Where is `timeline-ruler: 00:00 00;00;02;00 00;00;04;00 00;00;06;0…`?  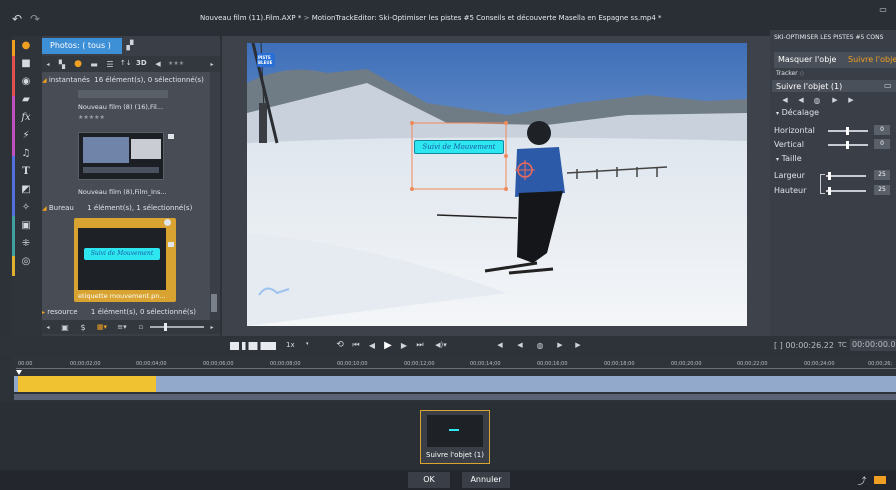
timeline-ruler: 00:00 00;00;02;00 00;00;04;00 00;00;06;0… is located at coordinates (454, 366).